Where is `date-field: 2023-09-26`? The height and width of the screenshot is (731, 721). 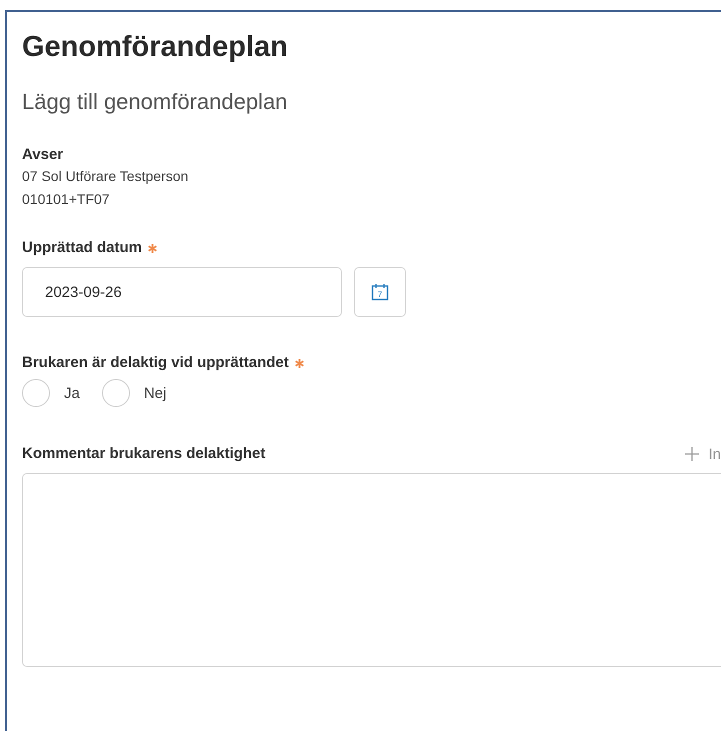
date-field: 2023-09-26 is located at coordinates (182, 292).